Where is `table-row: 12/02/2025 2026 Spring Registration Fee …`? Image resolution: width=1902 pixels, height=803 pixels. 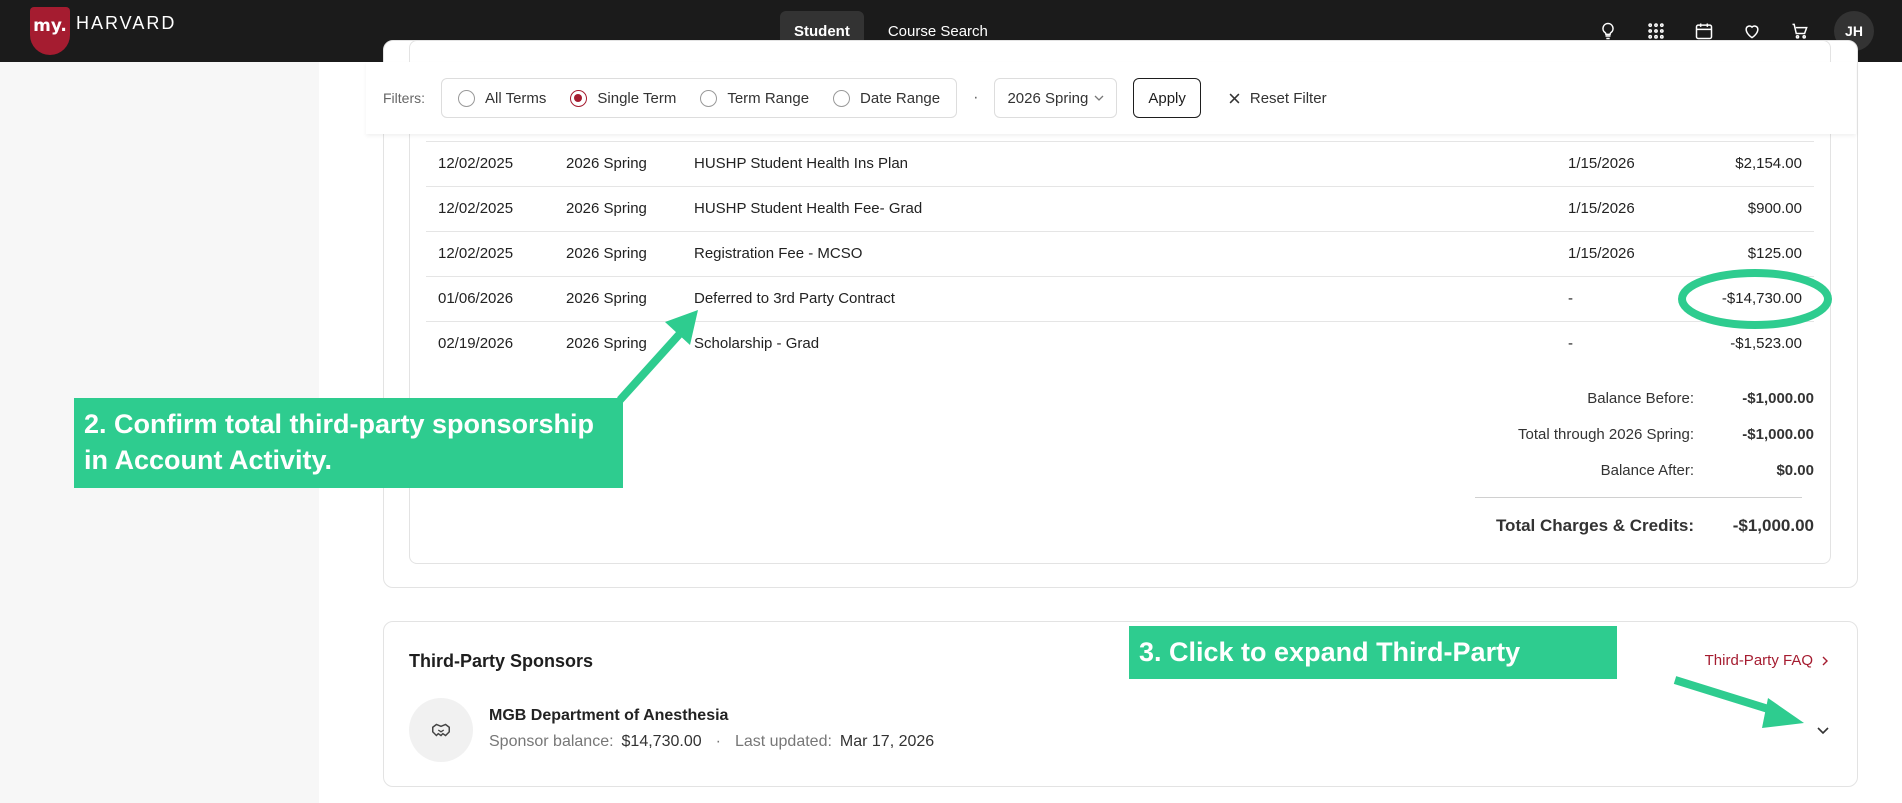
table-row: 12/02/2025 2026 Spring Registration Fee … is located at coordinates (1120, 253).